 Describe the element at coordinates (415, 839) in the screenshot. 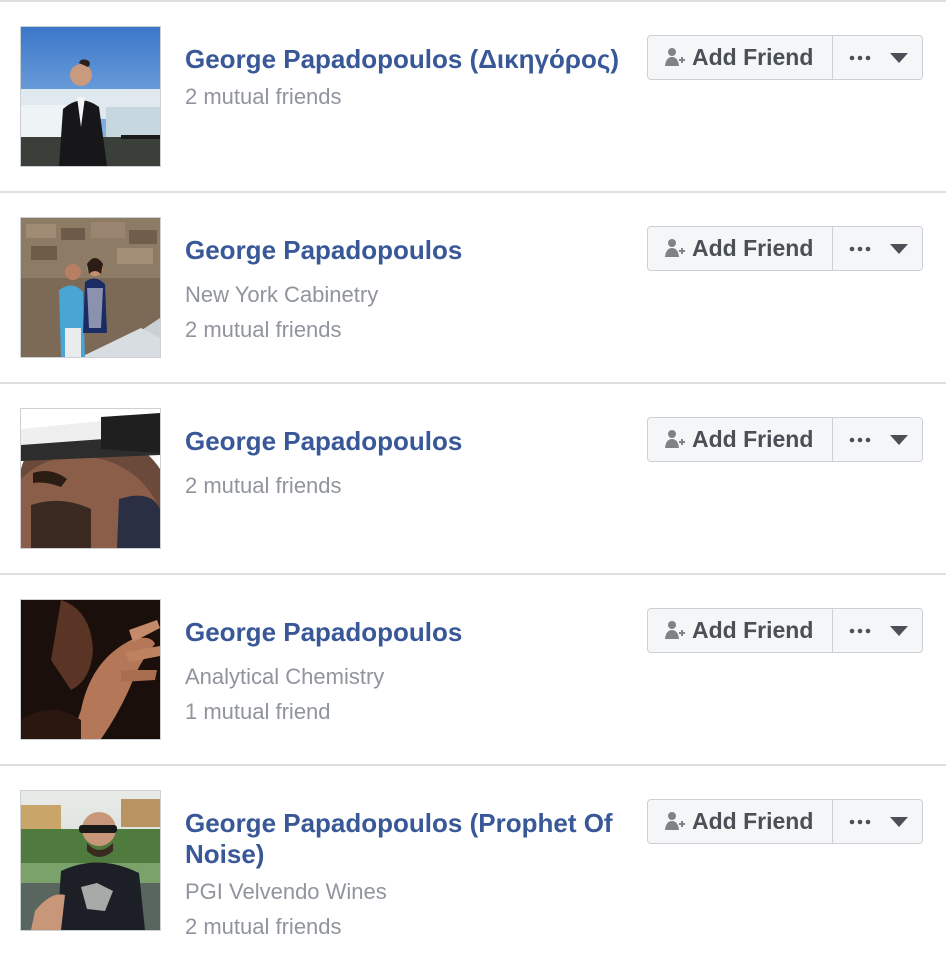

I see `result-name-link: George Papadopoulos (Prophet Of Noise)` at that location.